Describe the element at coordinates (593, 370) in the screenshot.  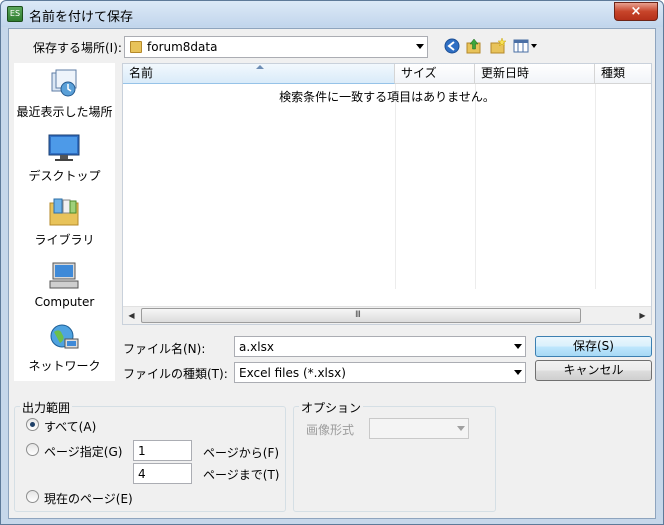
I see `cancel-button: キャンセル` at that location.